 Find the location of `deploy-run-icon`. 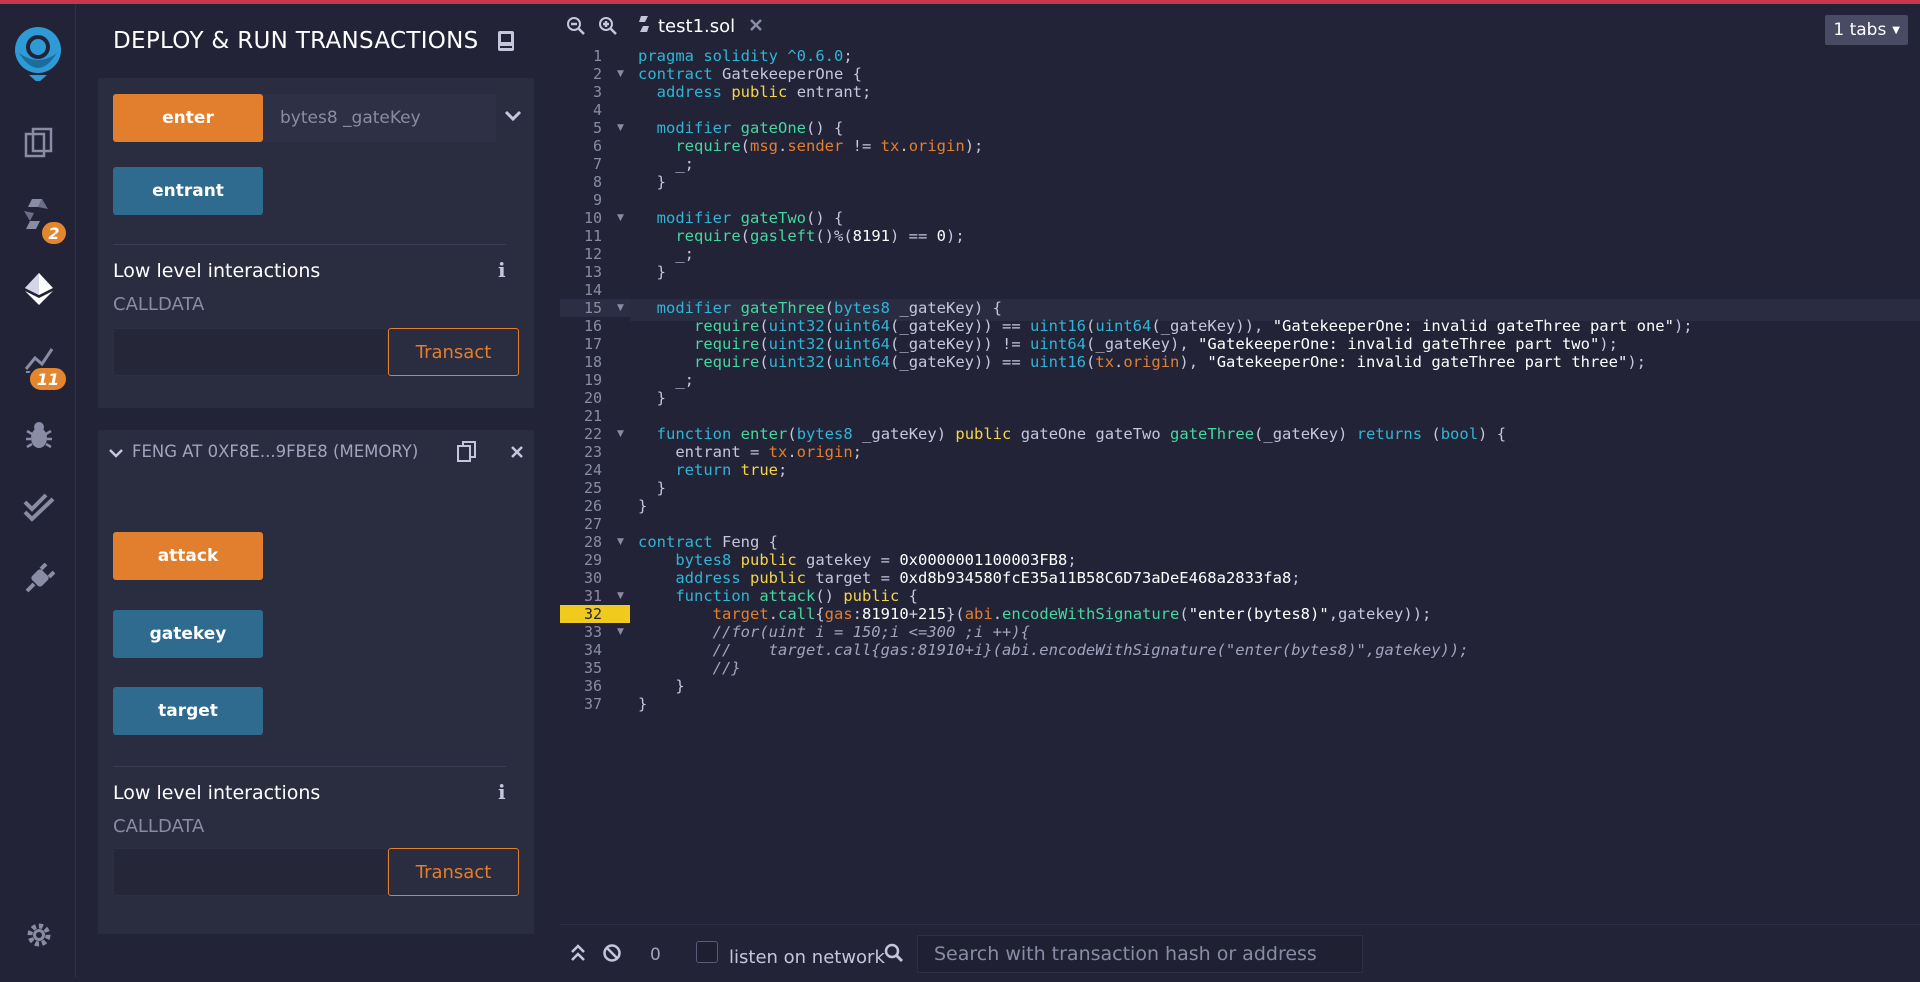

deploy-run-icon is located at coordinates (39, 289).